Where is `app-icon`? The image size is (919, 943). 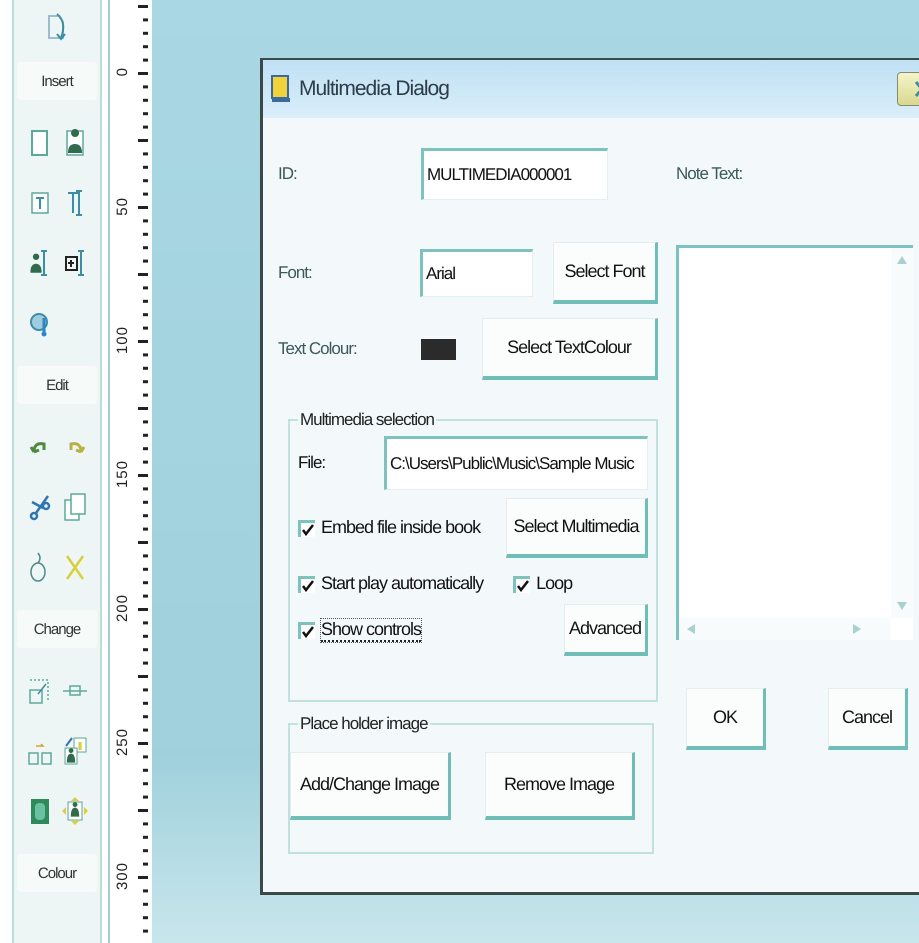
app-icon is located at coordinates (281, 89).